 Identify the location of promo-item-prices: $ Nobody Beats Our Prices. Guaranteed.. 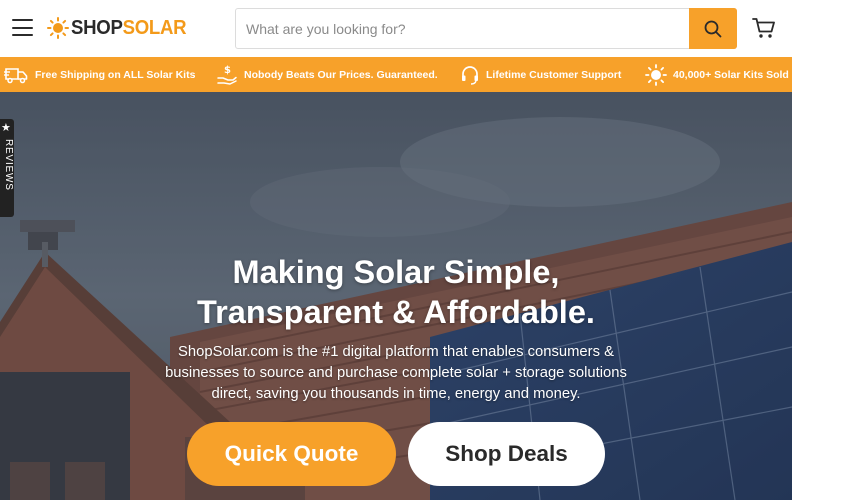
(327, 74).